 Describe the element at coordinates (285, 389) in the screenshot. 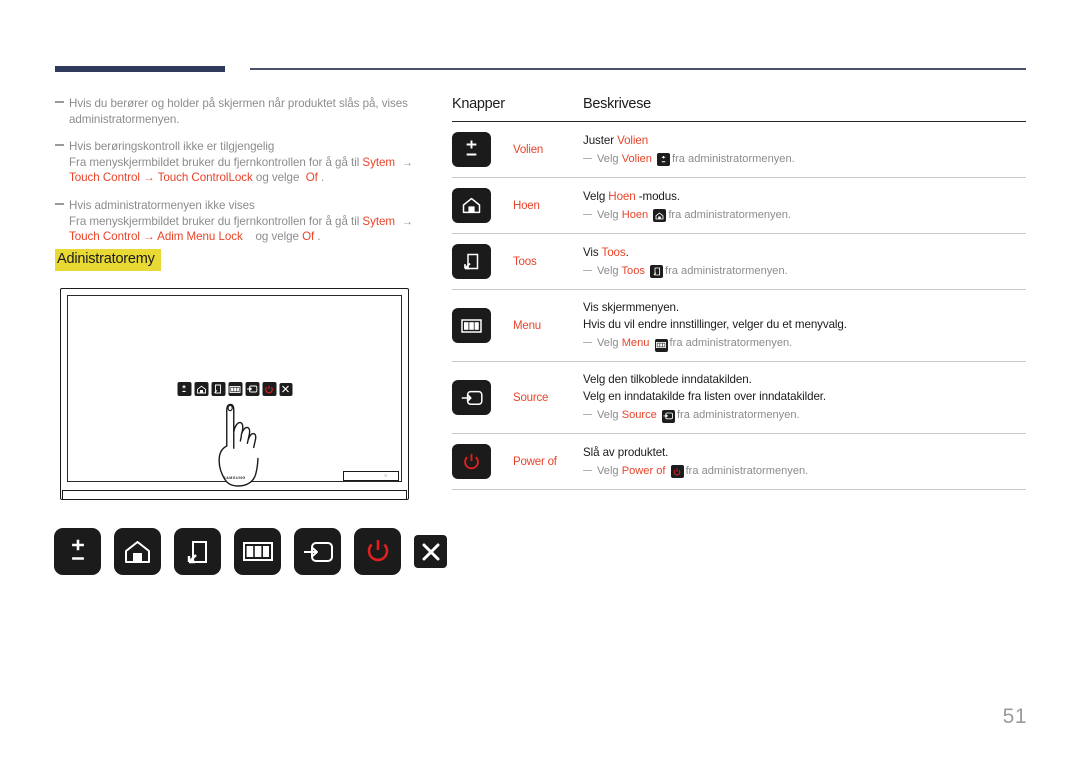

I see `close-icon` at that location.